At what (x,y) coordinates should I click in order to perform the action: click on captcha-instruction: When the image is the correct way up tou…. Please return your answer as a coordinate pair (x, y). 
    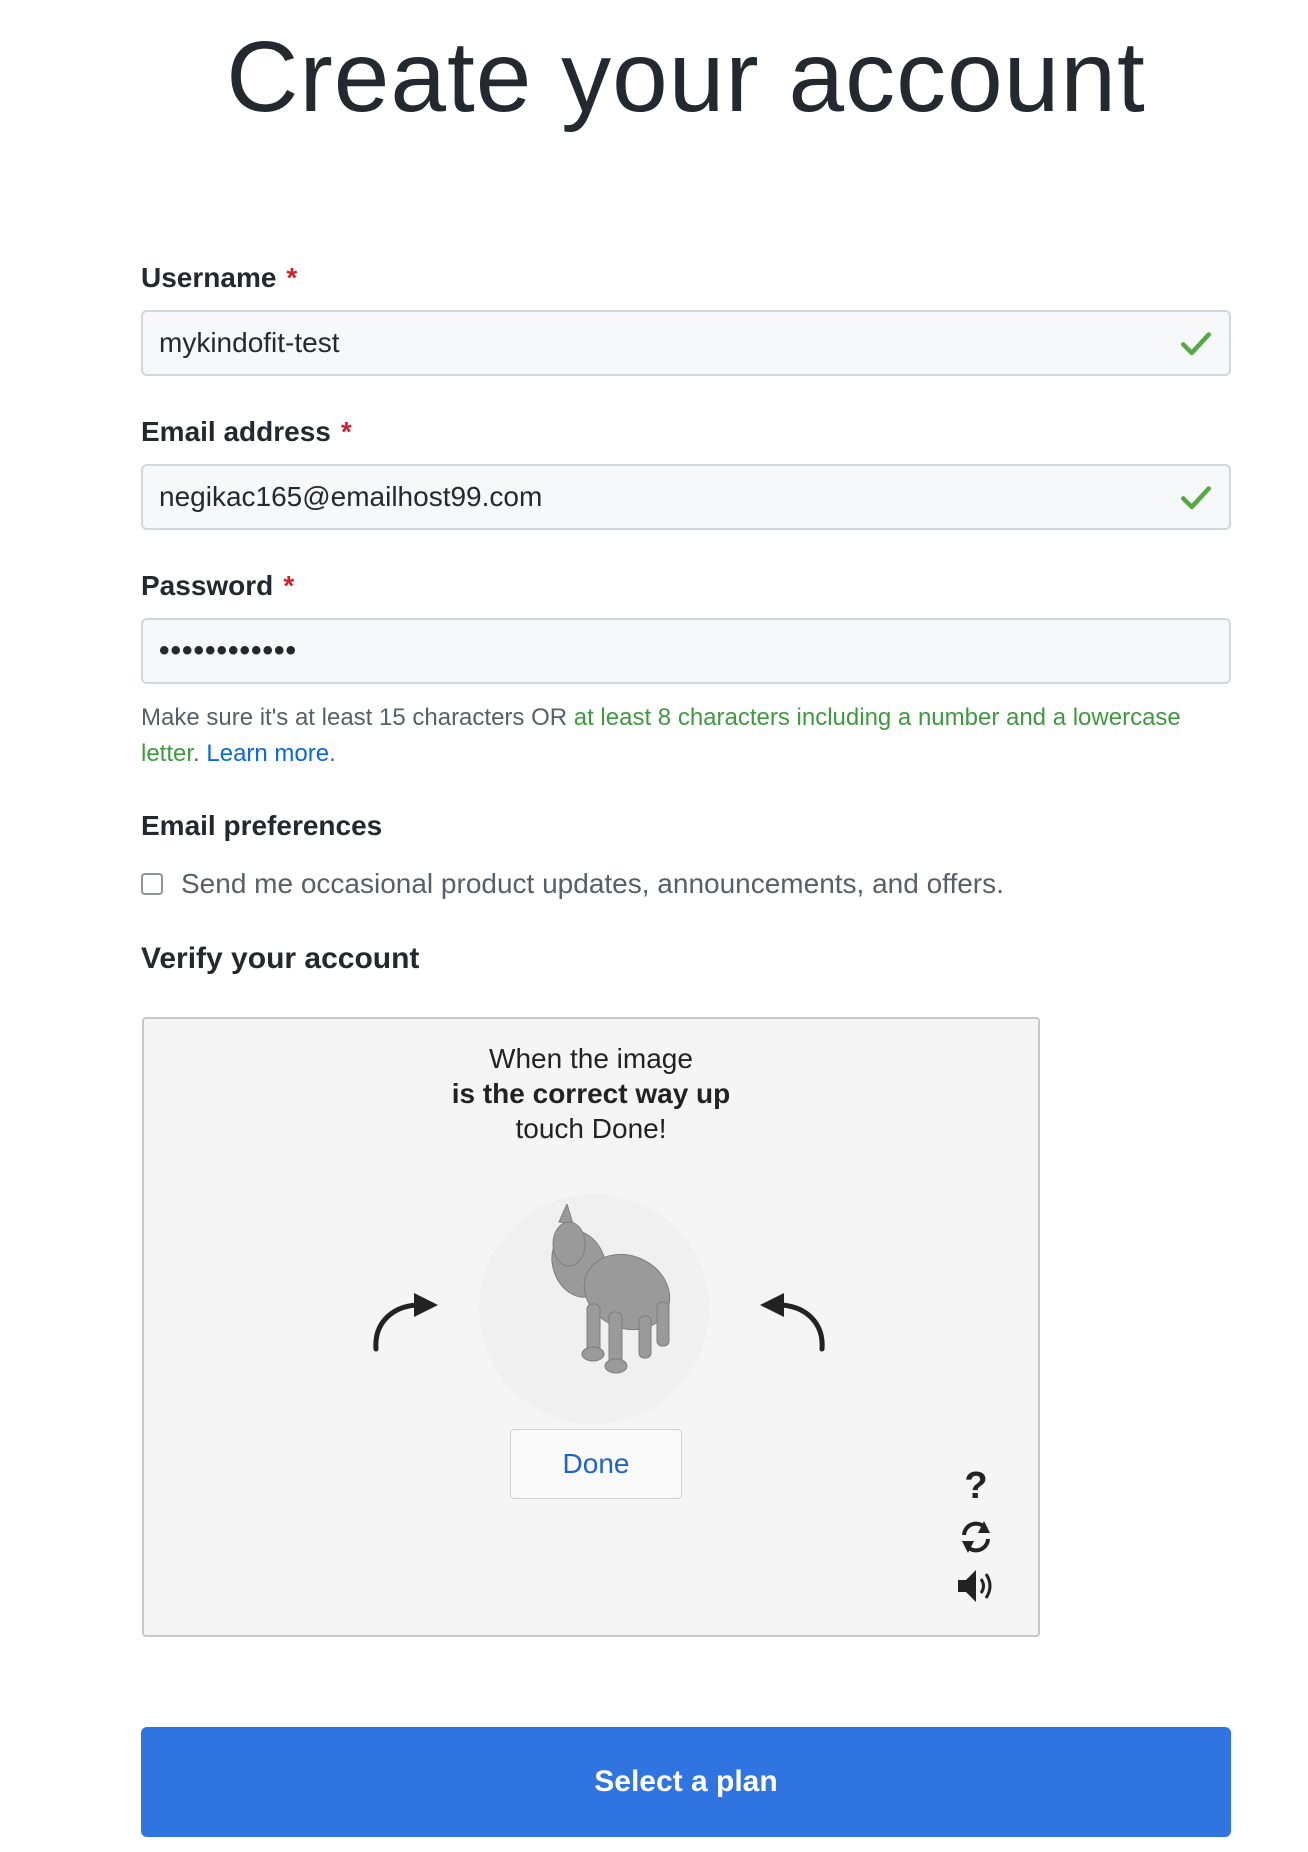
    Looking at the image, I should click on (591, 1093).